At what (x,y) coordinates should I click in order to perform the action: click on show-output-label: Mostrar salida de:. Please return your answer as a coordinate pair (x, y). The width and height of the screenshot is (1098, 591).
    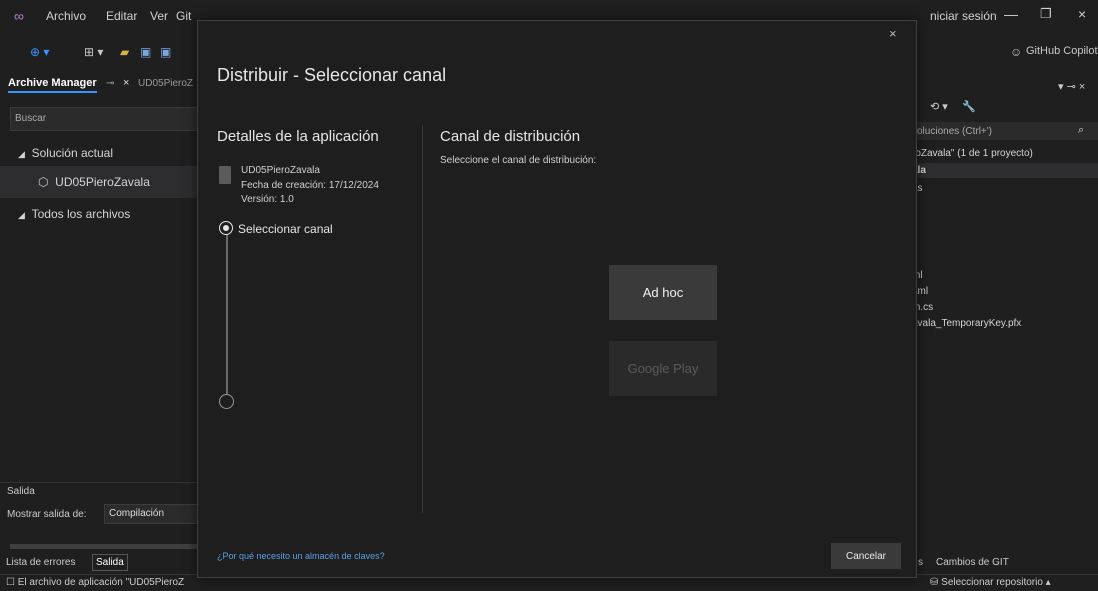
    Looking at the image, I should click on (47, 514).